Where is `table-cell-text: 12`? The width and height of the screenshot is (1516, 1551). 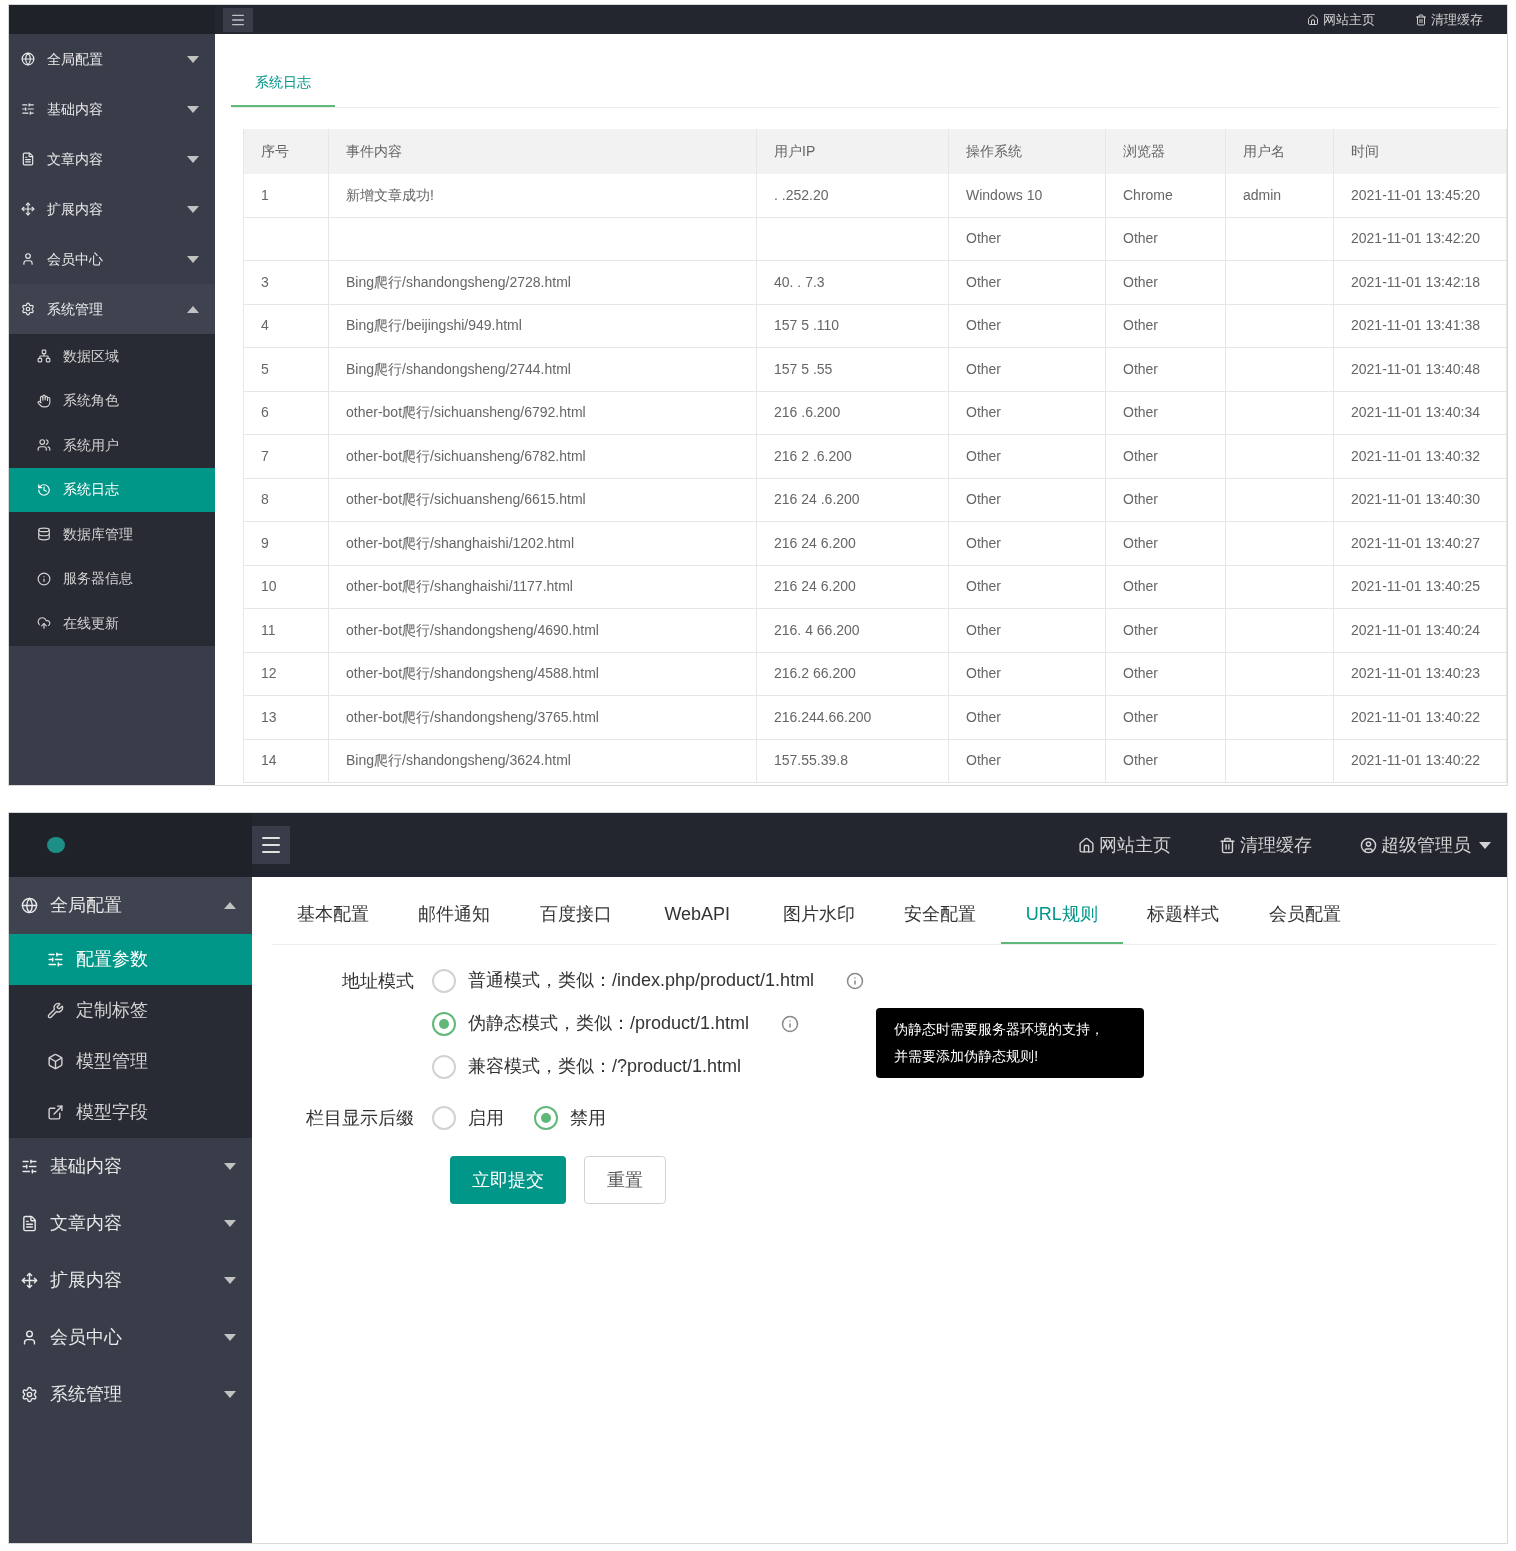
table-cell-text: 12 is located at coordinates (269, 674).